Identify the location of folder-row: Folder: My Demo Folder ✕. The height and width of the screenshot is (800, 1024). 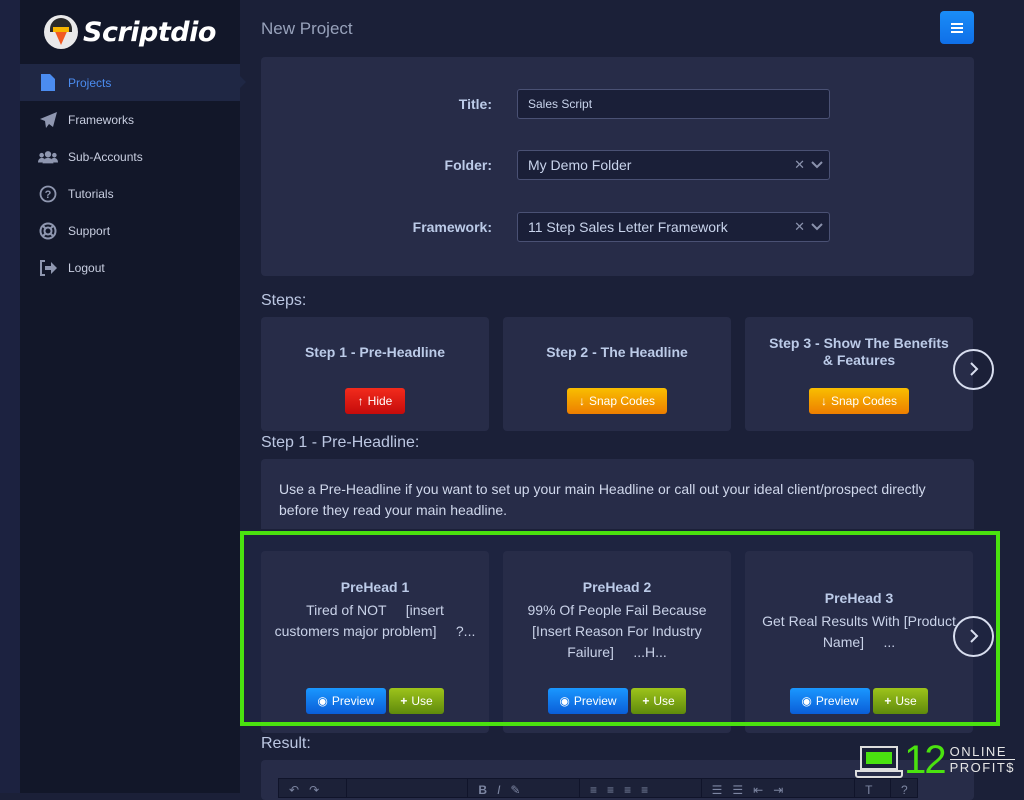
(617, 165).